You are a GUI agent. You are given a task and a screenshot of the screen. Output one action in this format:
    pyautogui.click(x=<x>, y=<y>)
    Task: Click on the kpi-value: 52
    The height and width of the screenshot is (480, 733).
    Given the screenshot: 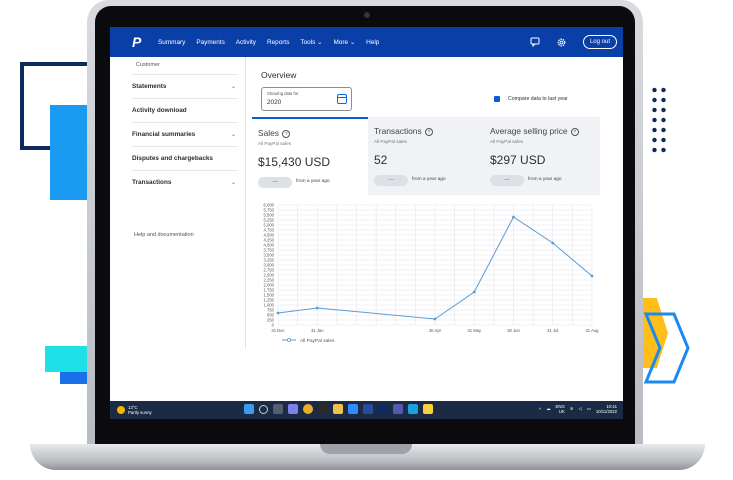 What is the action you would take?
    pyautogui.click(x=381, y=160)
    